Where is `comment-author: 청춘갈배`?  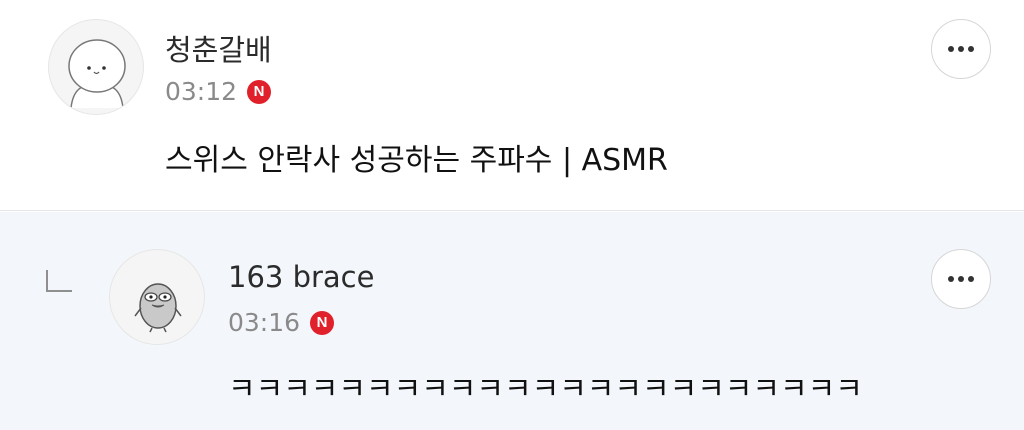 comment-author: 청춘갈배 is located at coordinates (218, 48).